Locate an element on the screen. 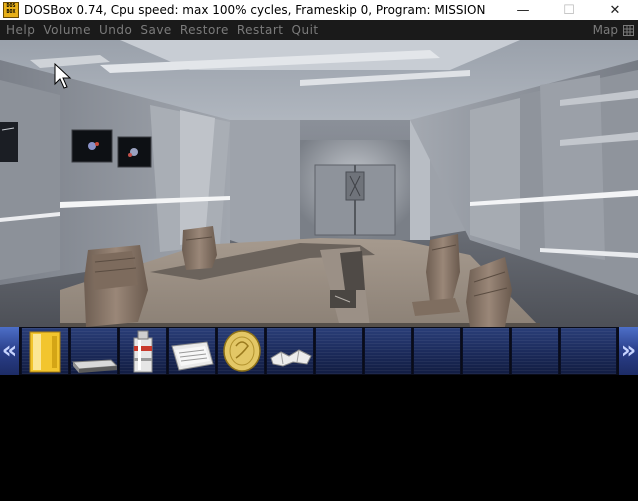 This screenshot has width=638, height=501. inventory-slot-canister is located at coordinates (143, 351).